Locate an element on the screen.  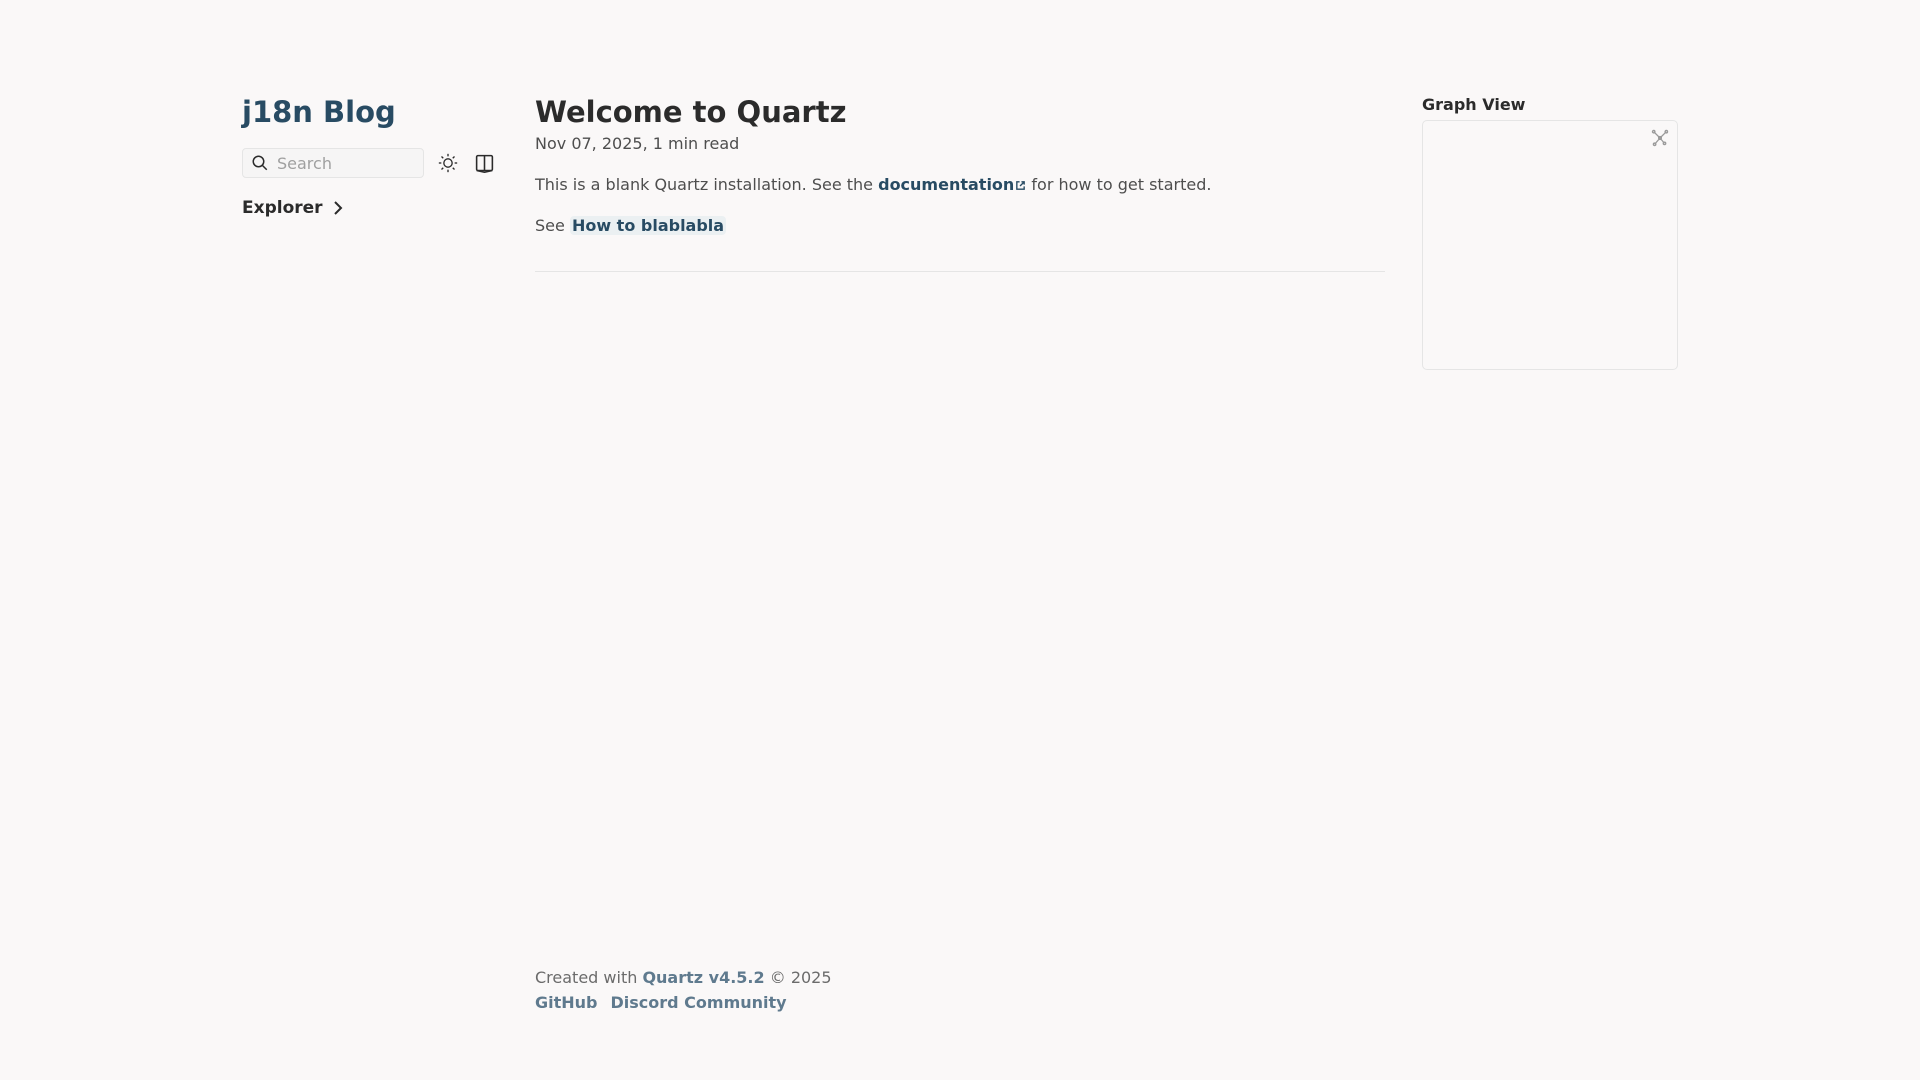
search-input: Search is located at coordinates (333, 163).